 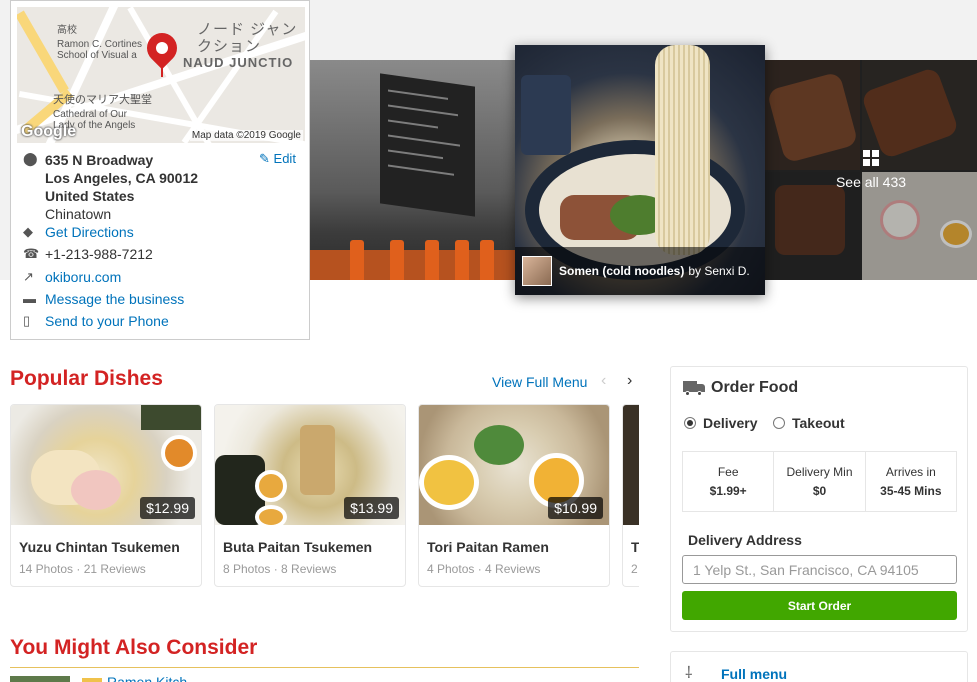 What do you see at coordinates (247, 38) in the screenshot?
I see `map-label-jp-junction: ノード ジャンクション` at bounding box center [247, 38].